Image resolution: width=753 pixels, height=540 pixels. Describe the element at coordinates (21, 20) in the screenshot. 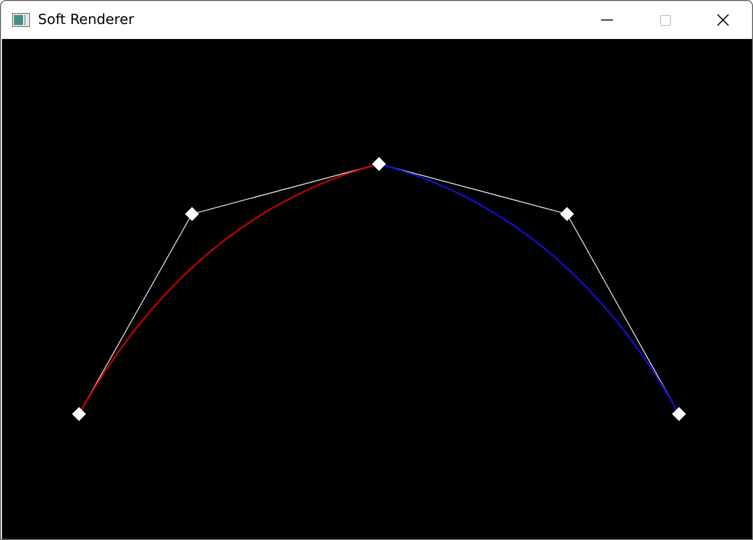

I see `app-icon` at that location.